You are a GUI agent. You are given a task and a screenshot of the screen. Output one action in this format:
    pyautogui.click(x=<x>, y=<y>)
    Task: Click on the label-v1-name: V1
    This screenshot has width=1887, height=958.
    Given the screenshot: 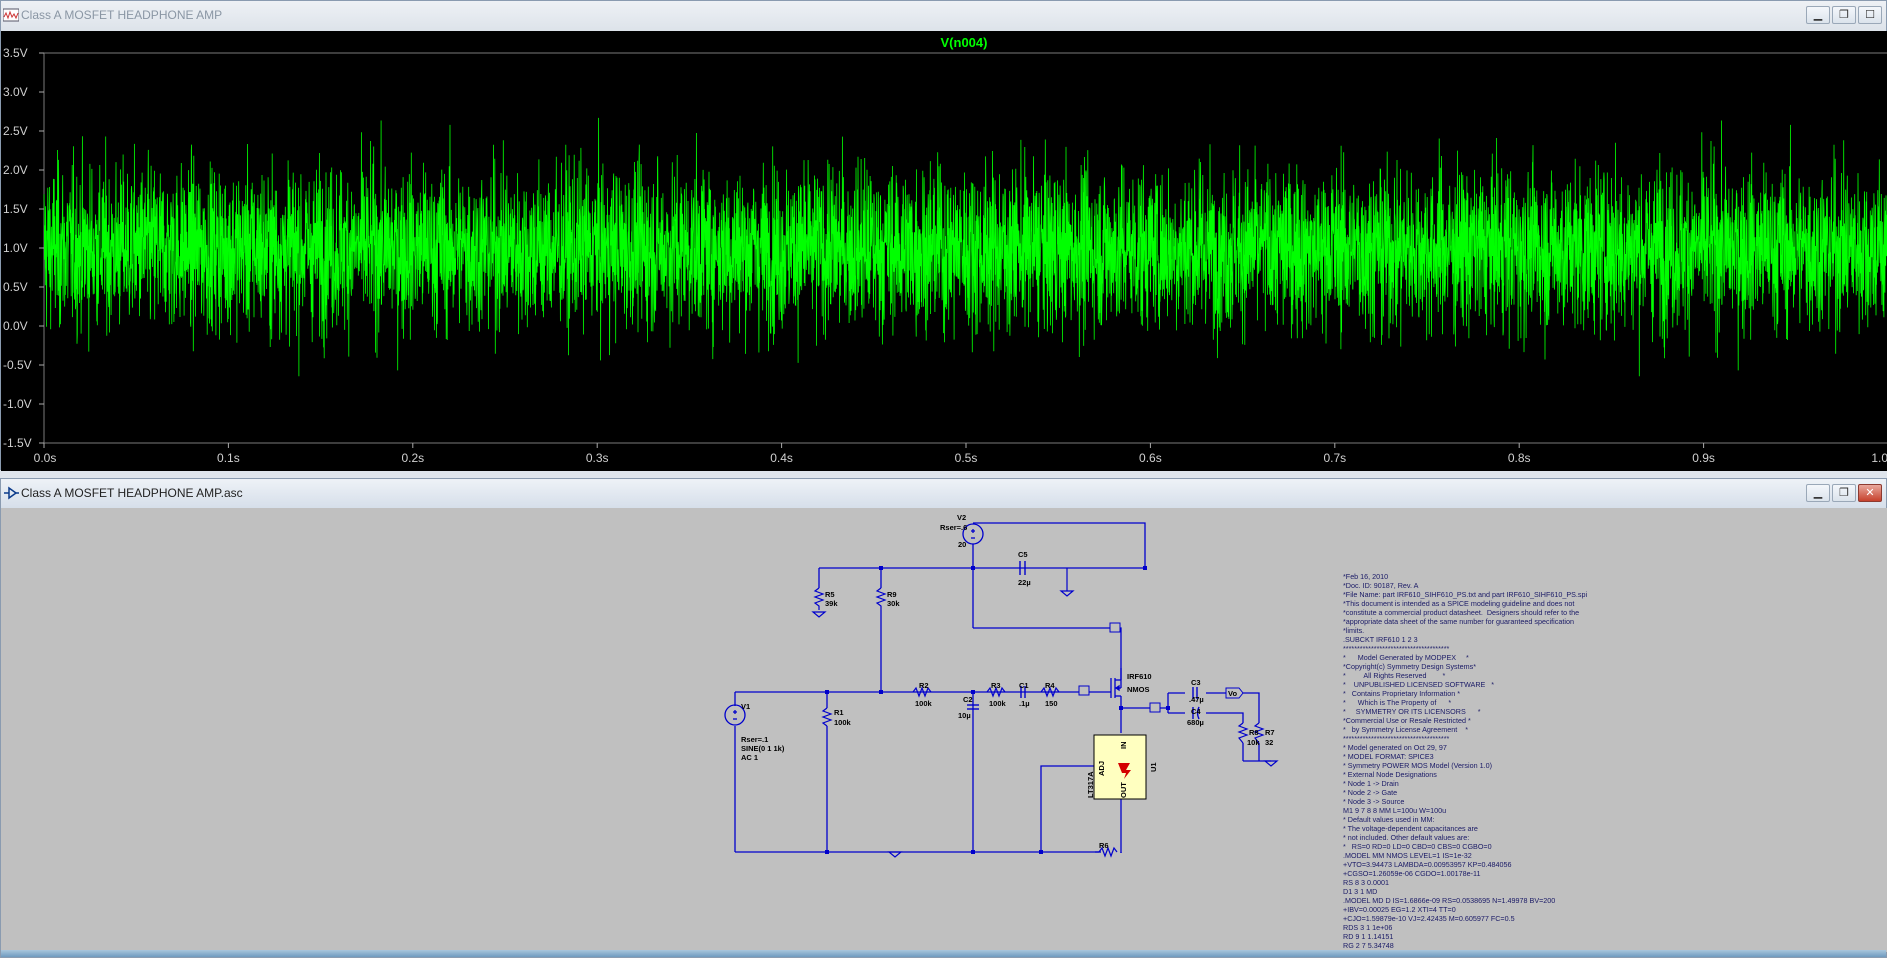 What is the action you would take?
    pyautogui.click(x=746, y=706)
    